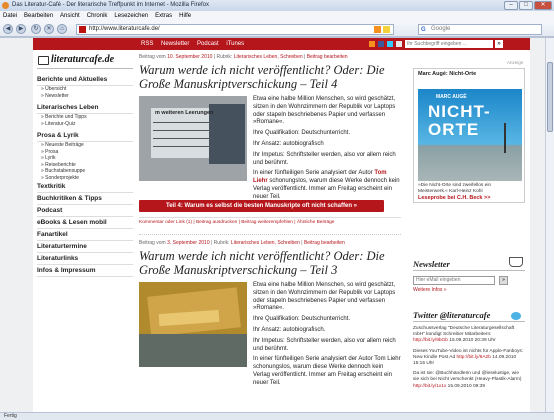 The image size is (554, 420). Describe the element at coordinates (85, 247) in the screenshot. I see `nav-heading: Literaturtermine` at that location.